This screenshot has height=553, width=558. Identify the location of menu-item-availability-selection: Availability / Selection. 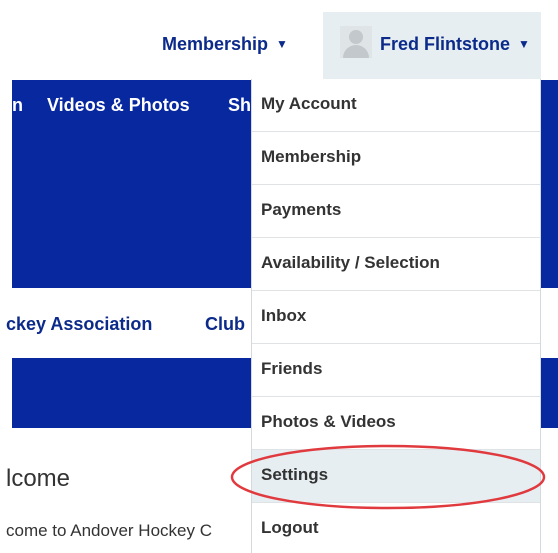
(396, 264).